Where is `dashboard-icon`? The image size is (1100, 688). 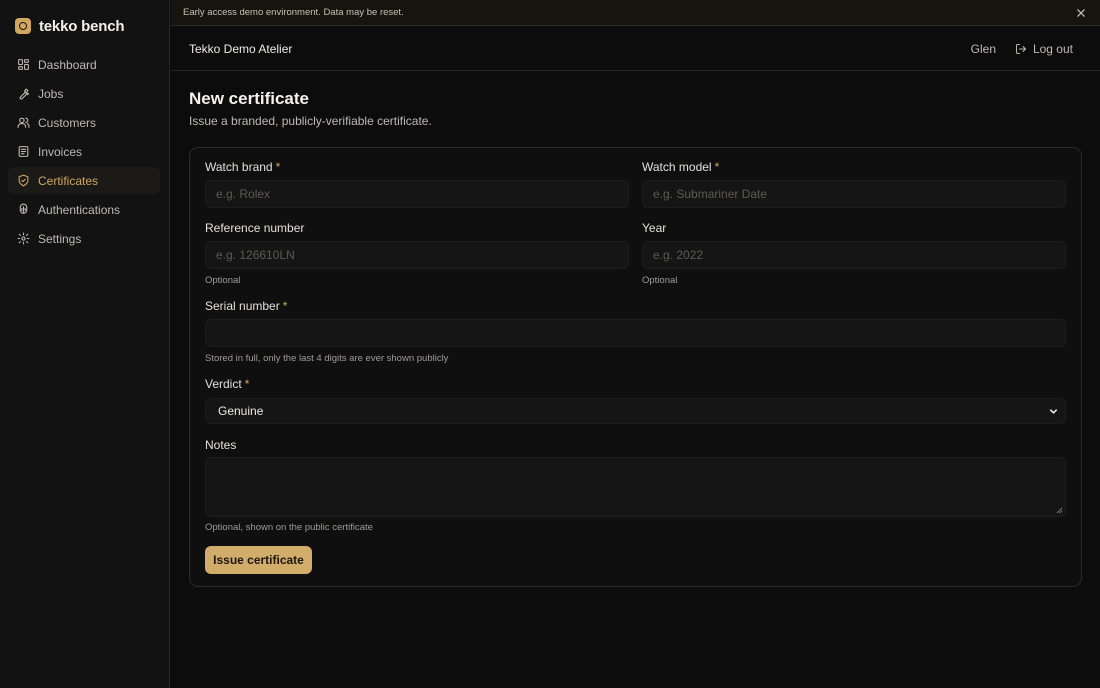
dashboard-icon is located at coordinates (23, 64).